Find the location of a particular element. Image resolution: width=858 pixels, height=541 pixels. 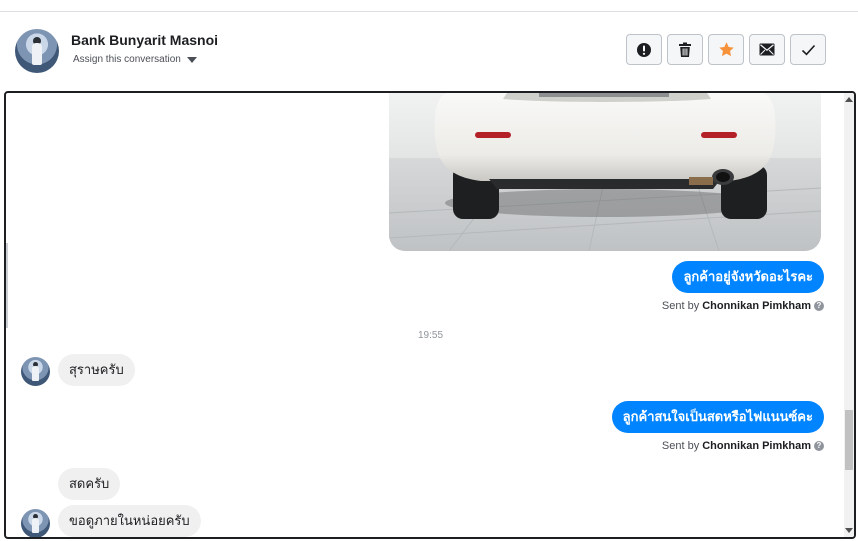

scrollbar-thumb is located at coordinates (849, 440).